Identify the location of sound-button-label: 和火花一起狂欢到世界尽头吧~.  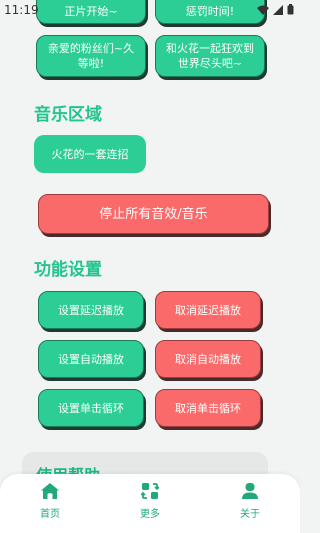
(210, 56).